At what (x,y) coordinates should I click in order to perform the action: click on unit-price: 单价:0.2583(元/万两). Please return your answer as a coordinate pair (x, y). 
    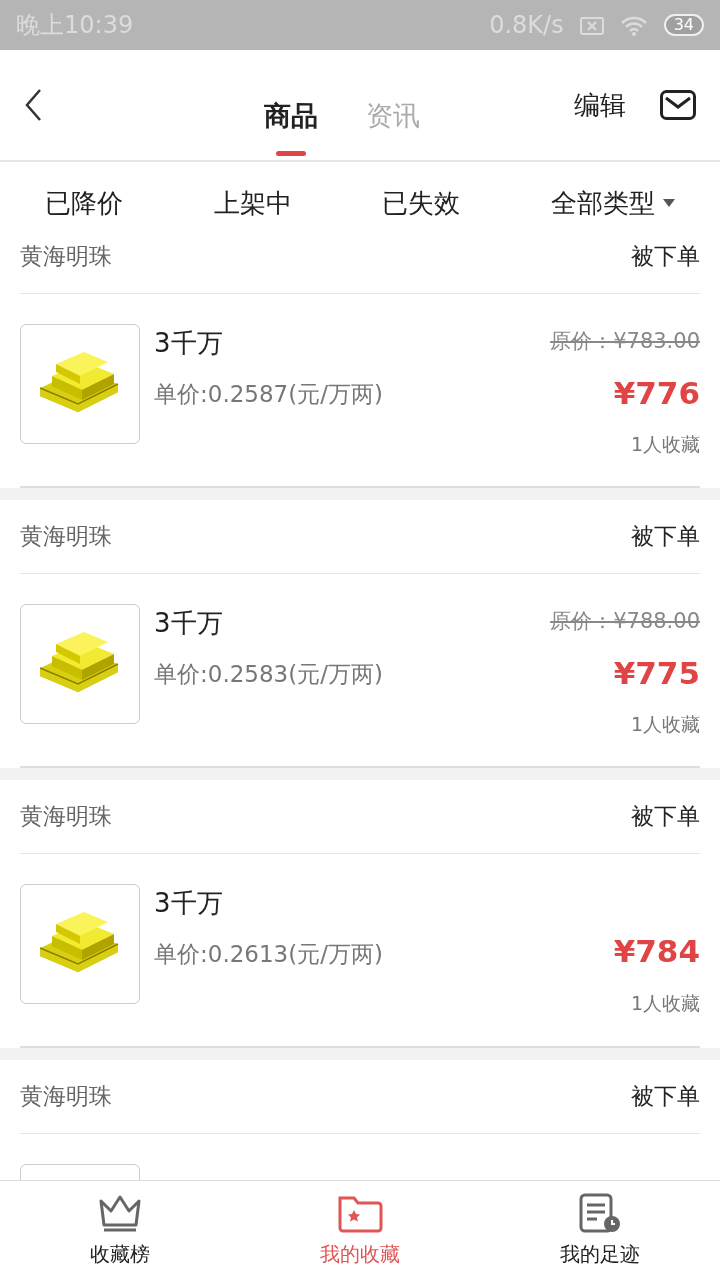
    Looking at the image, I should click on (268, 674).